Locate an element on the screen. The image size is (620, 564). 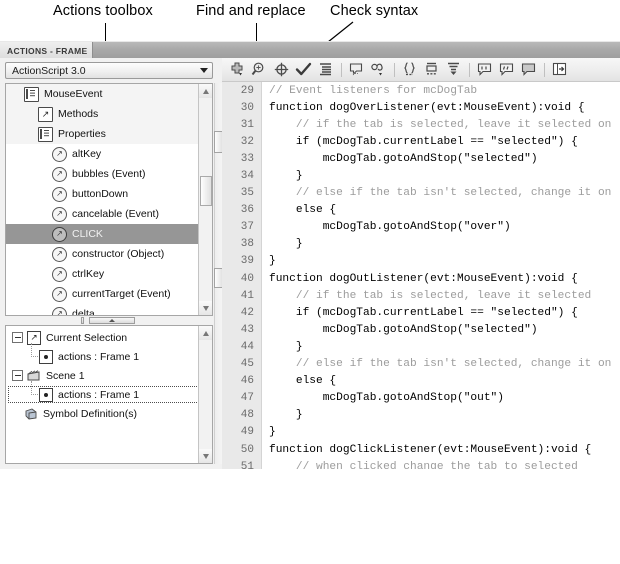
tree-vertical-scrollbar is located at coordinates (205, 199).